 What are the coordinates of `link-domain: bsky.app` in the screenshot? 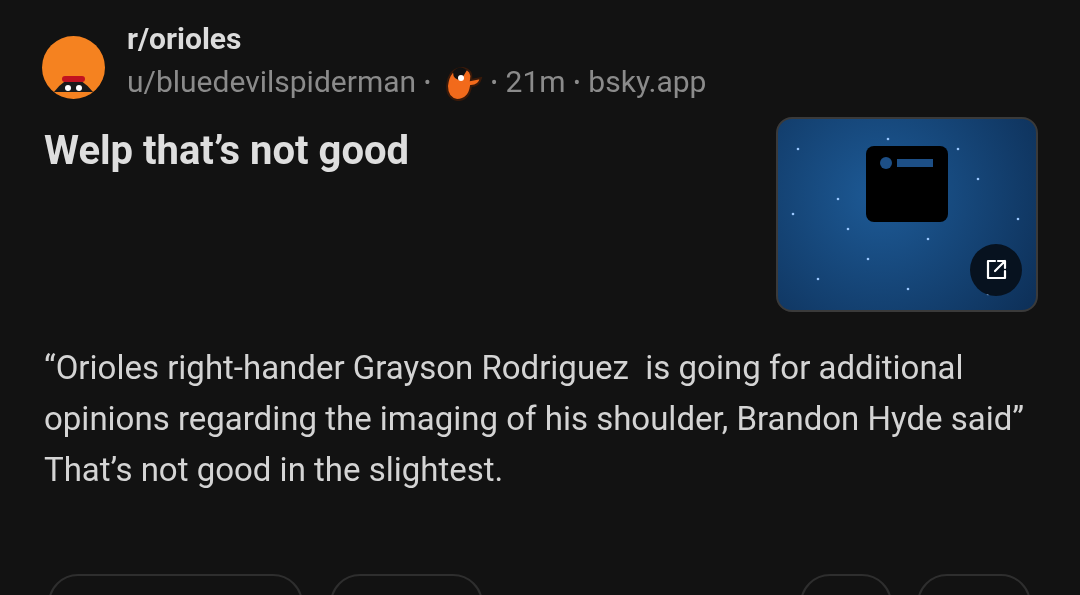 It's located at (647, 82).